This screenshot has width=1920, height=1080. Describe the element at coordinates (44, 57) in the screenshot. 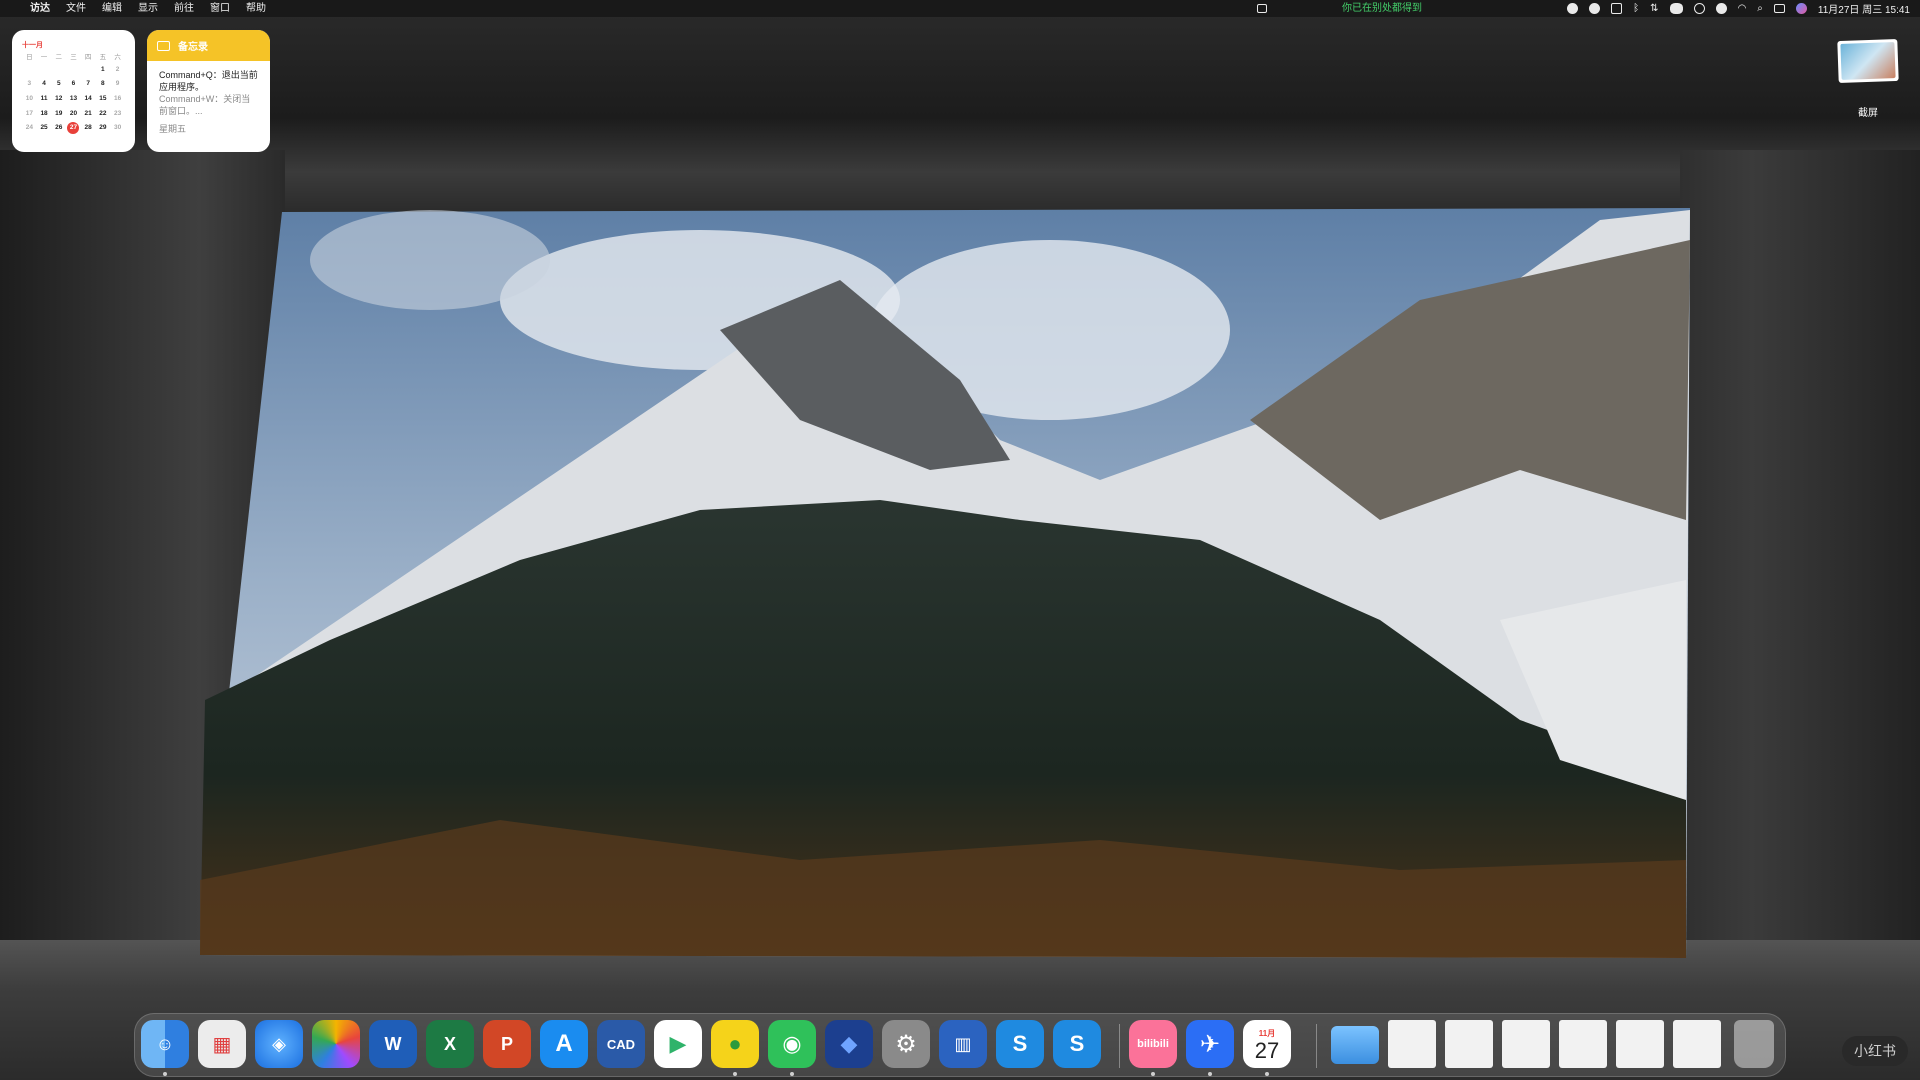

I see `weekday-label: 一` at that location.